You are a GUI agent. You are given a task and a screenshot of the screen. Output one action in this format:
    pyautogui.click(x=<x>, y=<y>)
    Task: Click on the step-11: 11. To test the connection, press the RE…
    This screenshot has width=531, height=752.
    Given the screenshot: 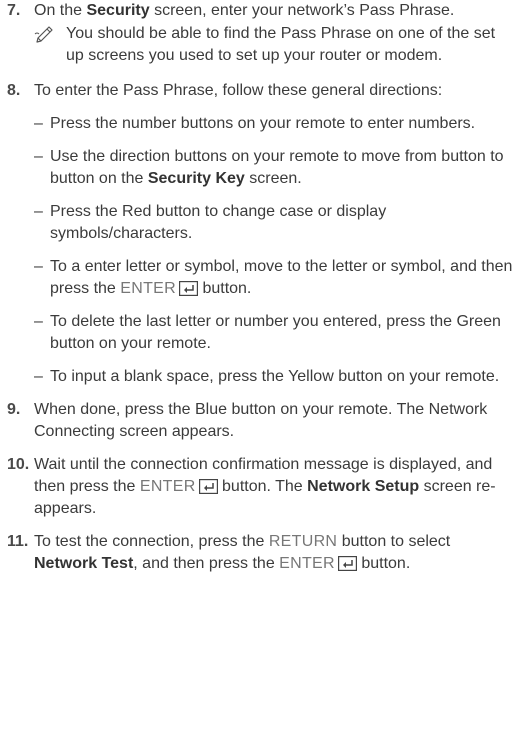 What is the action you would take?
    pyautogui.click(x=262, y=553)
    